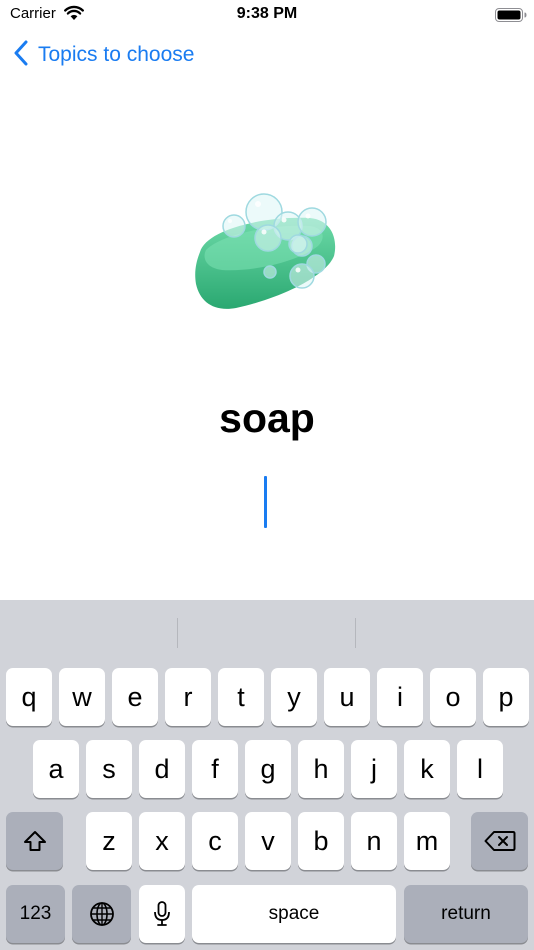  I want to click on shift-key, so click(34, 841).